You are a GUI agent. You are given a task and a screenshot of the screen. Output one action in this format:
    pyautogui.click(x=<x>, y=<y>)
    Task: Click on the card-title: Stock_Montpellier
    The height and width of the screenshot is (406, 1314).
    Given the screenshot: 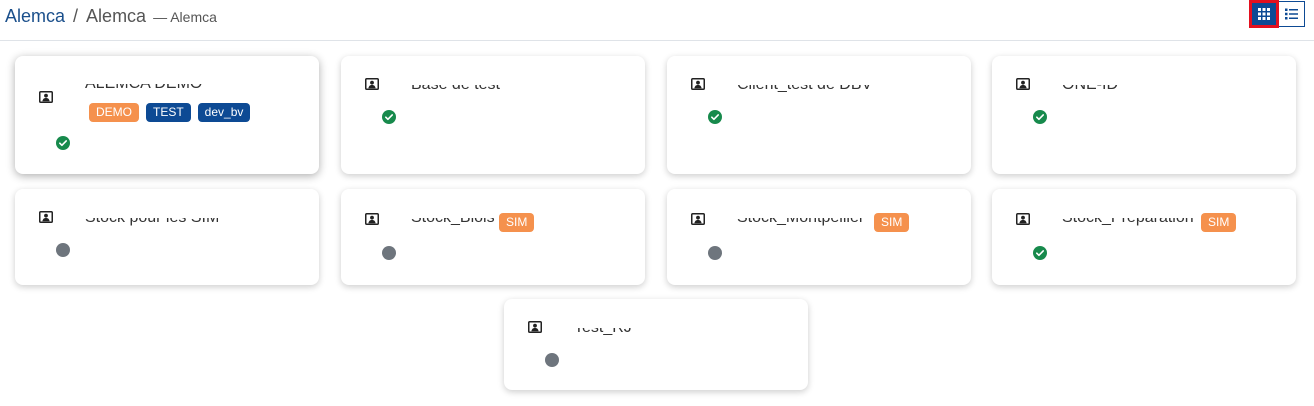 What is the action you would take?
    pyautogui.click(x=800, y=223)
    